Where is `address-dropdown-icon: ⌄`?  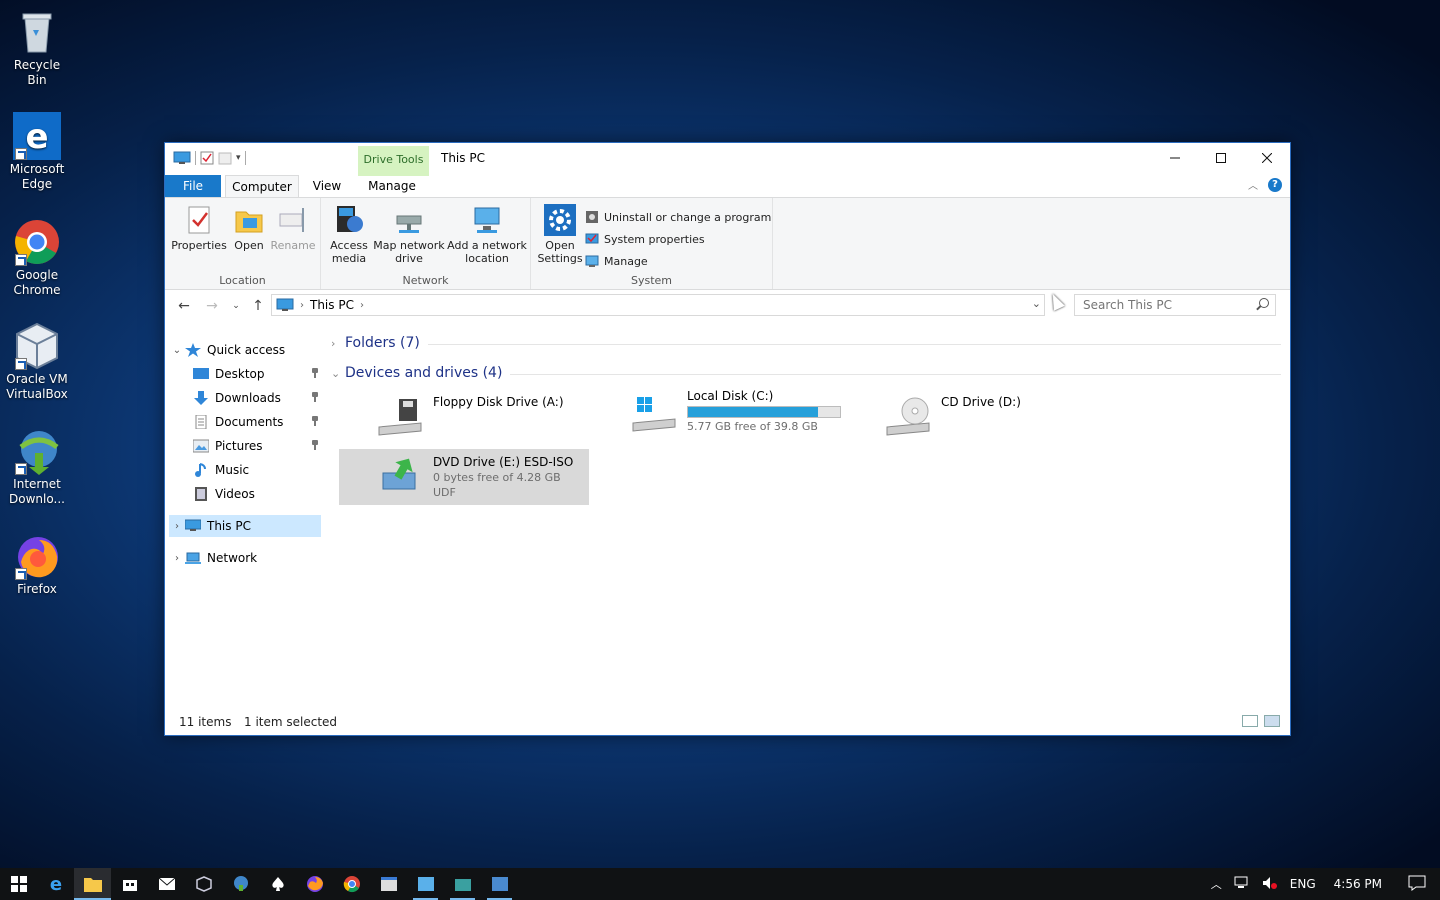
address-dropdown-icon: ⌄ is located at coordinates (1036, 303).